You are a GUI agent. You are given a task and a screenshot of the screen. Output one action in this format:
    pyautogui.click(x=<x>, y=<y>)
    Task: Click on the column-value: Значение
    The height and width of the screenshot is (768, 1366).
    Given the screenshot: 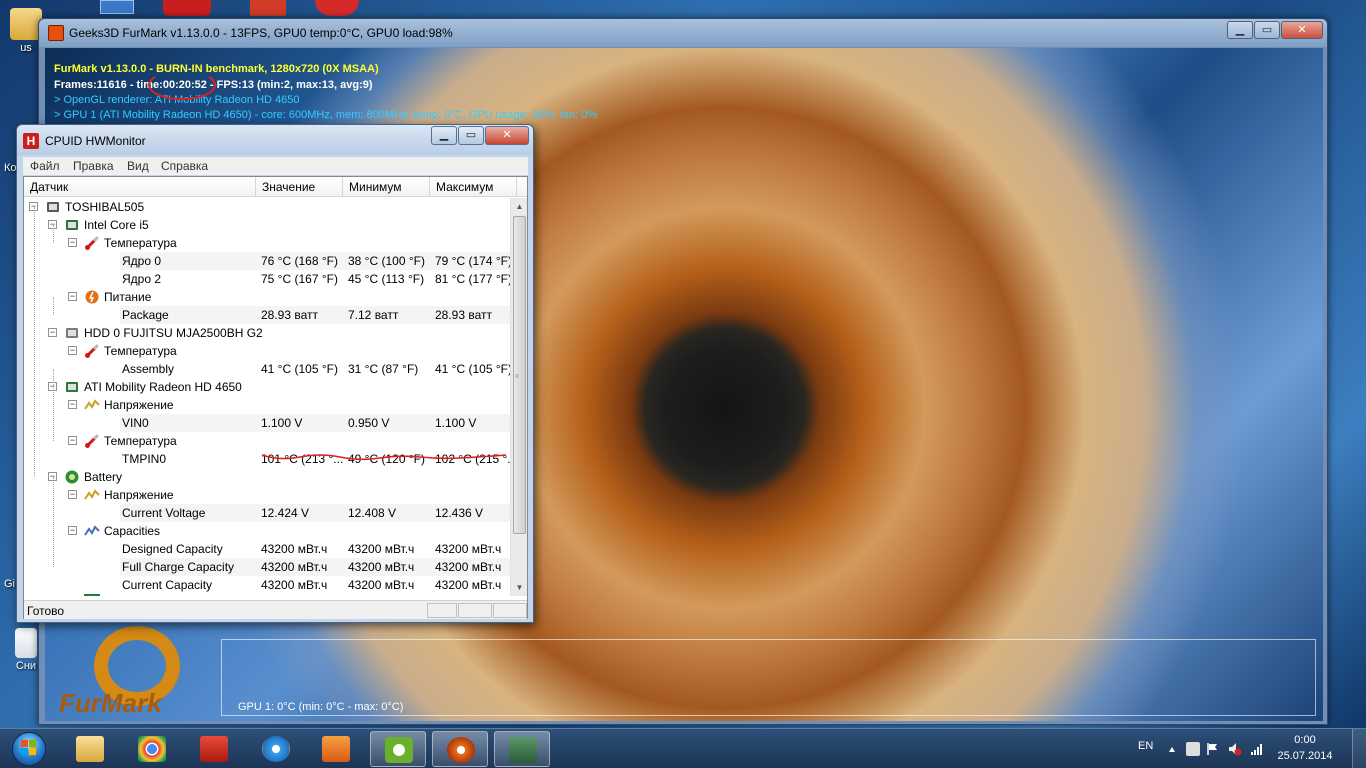 What is the action you would take?
    pyautogui.click(x=299, y=187)
    